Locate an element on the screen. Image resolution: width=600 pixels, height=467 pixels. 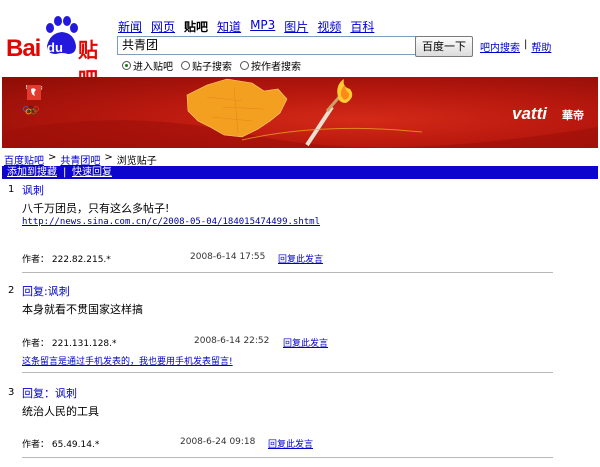
search-mode-radios: 进入贴吧 贴子搜索 按作者搜索 is located at coordinates (211, 65).